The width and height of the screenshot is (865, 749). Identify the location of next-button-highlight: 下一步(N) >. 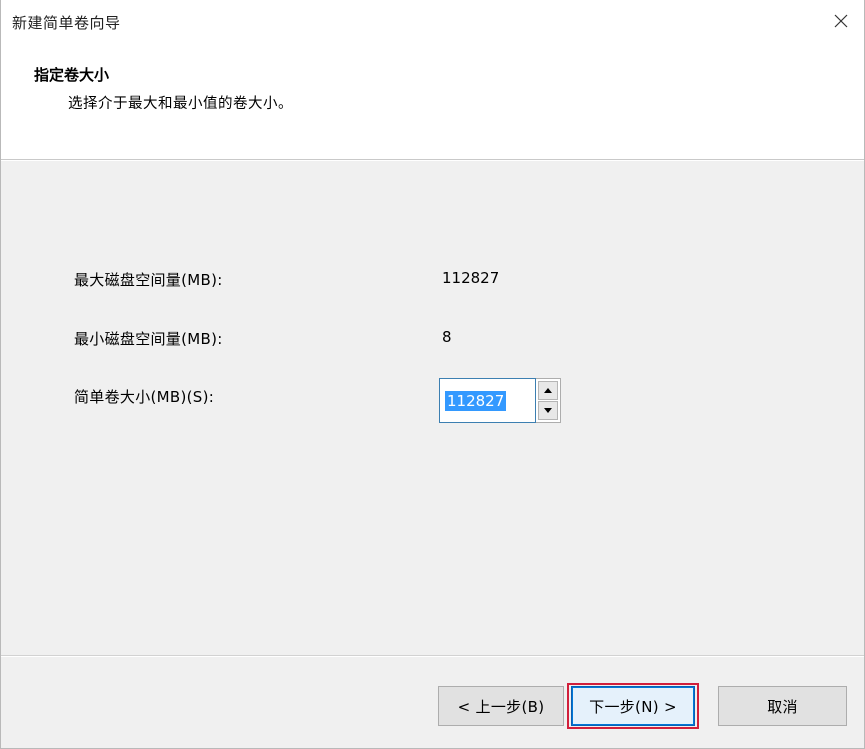
(633, 706).